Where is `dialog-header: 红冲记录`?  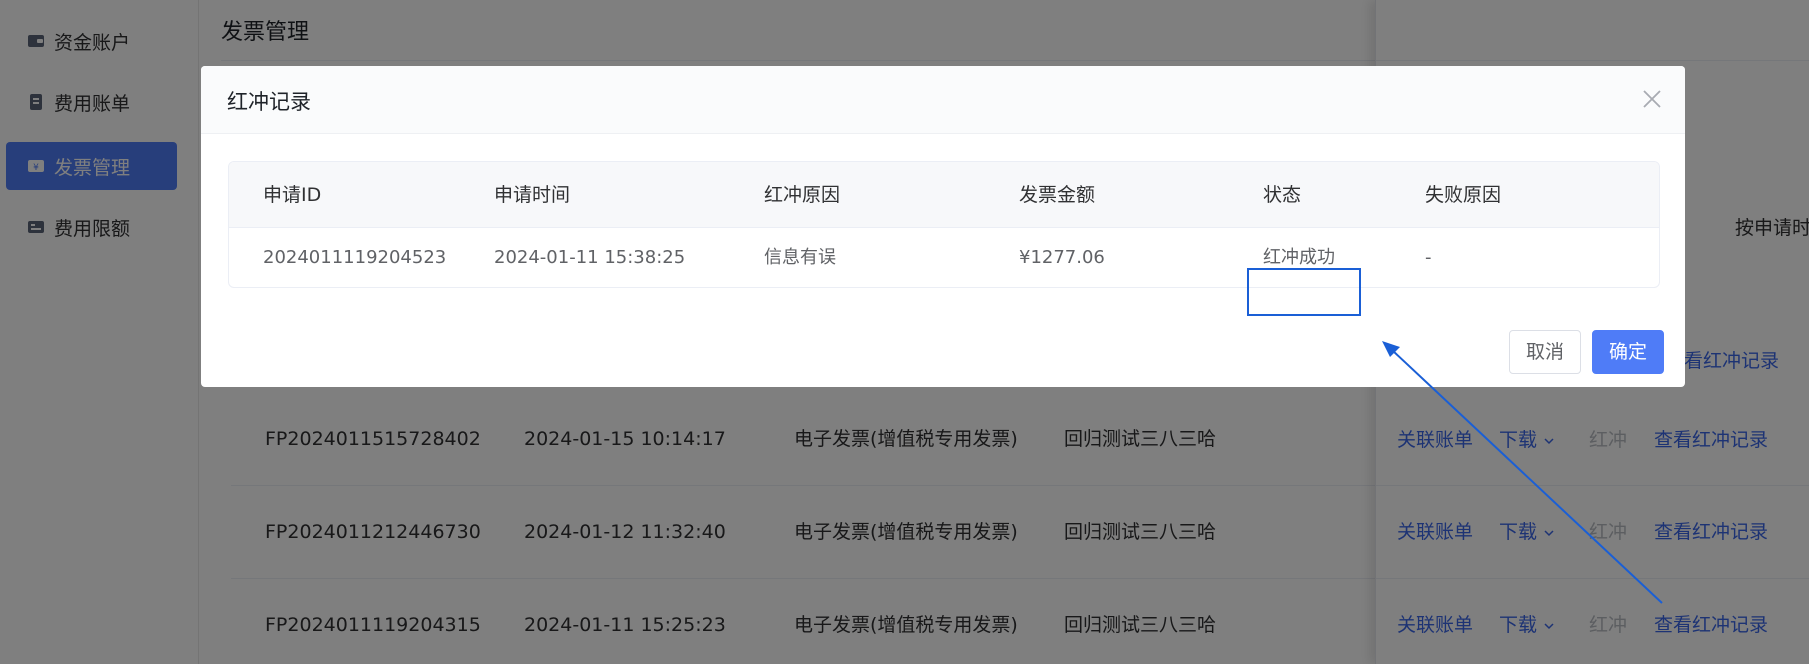 dialog-header: 红冲记录 is located at coordinates (943, 100).